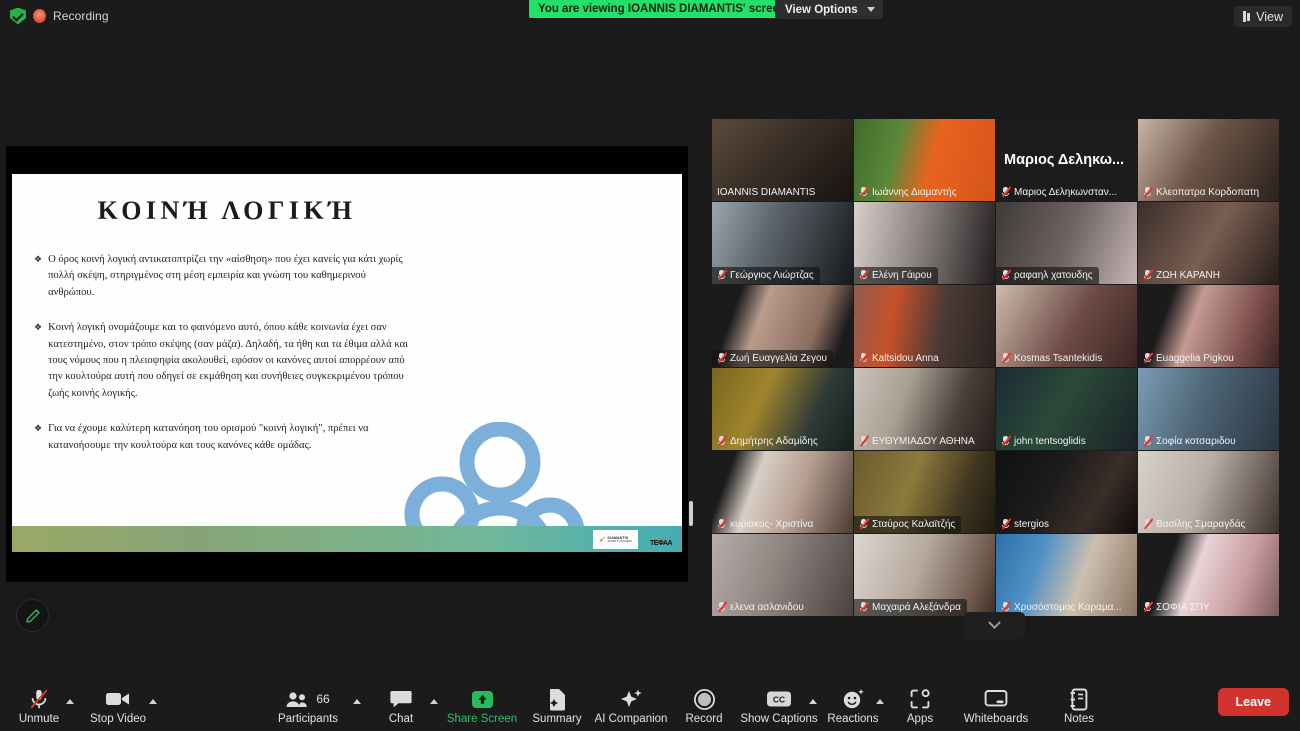 This screenshot has height=731, width=1300. I want to click on participant-name-text: Ζωή Ευαγγελία Ζεγου, so click(779, 358).